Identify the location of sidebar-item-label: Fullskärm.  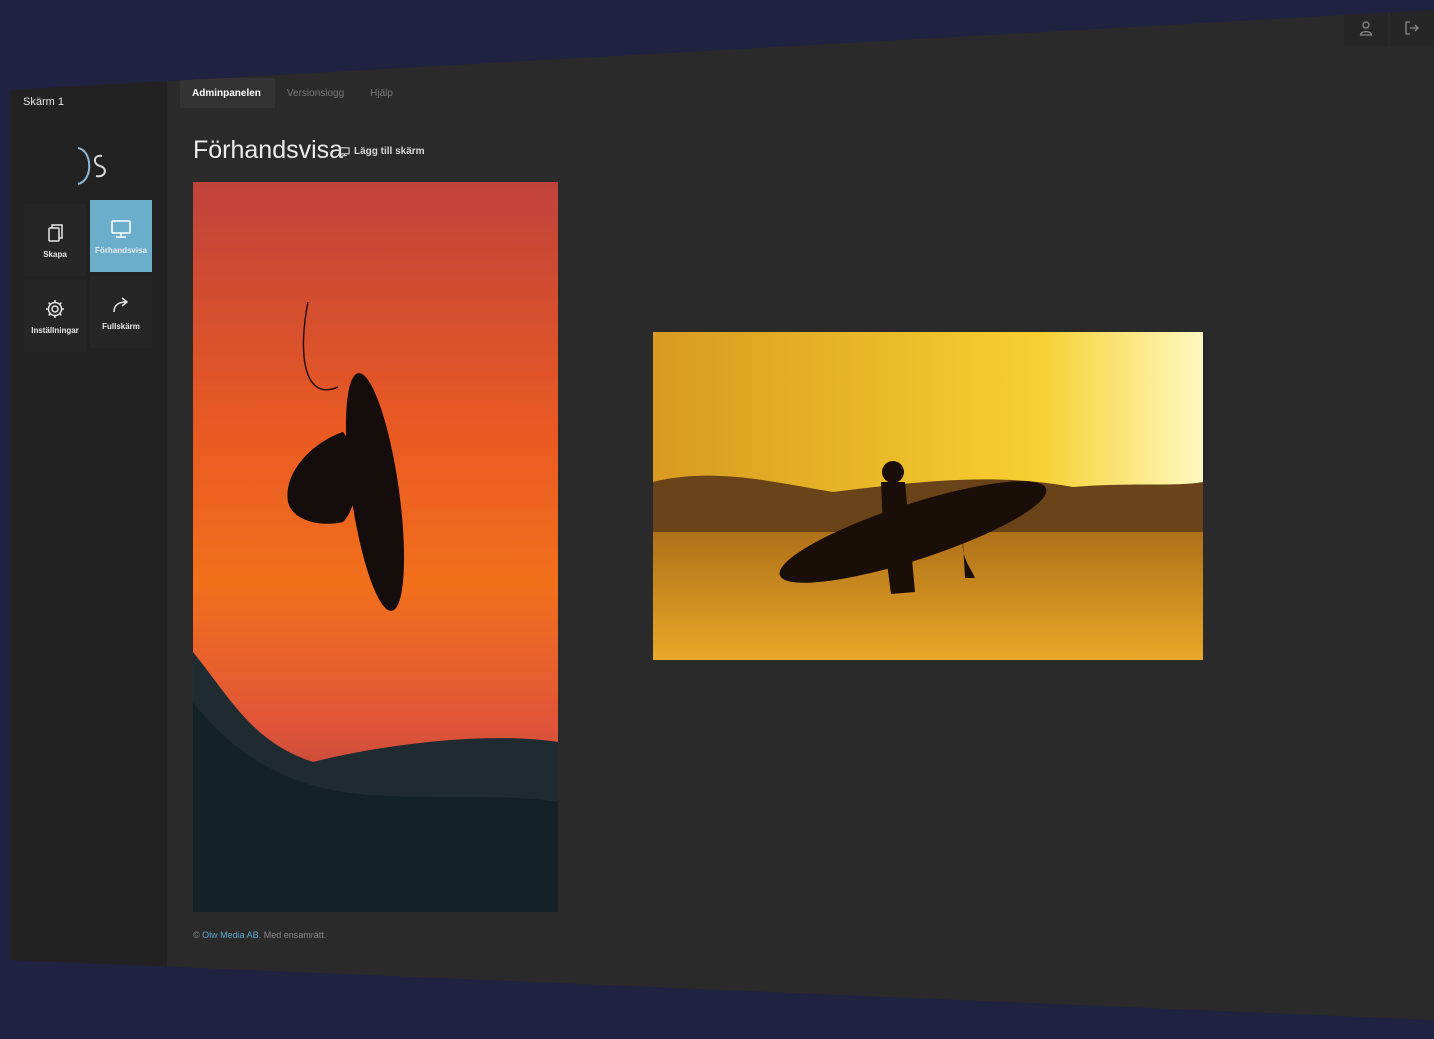
(121, 326).